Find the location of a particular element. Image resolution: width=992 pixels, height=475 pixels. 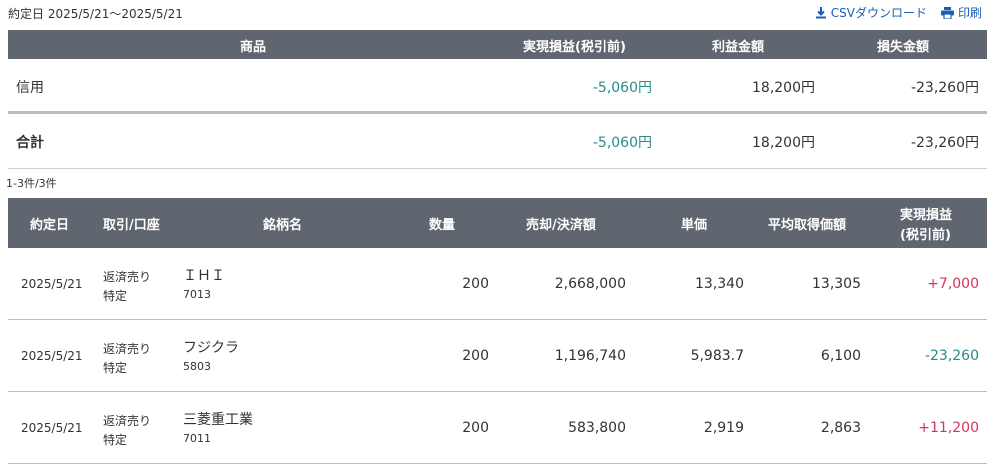

trade-avg-cost: 2,863 is located at coordinates (840, 428).